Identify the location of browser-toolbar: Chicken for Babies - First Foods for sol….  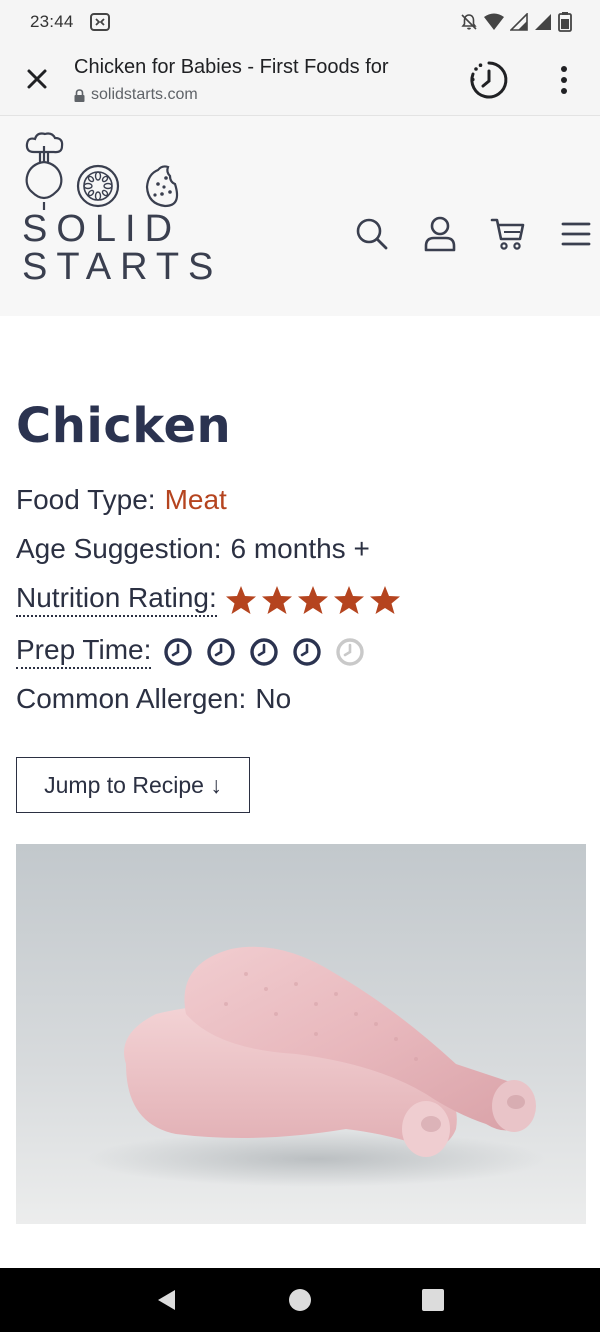
(300, 80).